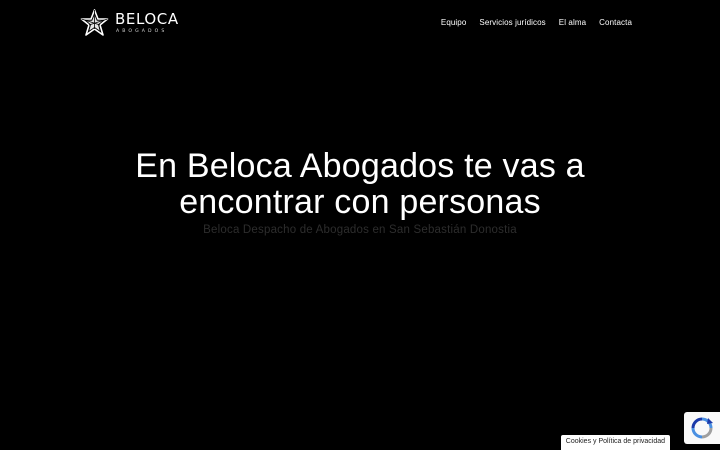 This screenshot has width=720, height=450. Describe the element at coordinates (615, 442) in the screenshot. I see `cookie-policy-tab: Cookies y Política de privacidad` at that location.